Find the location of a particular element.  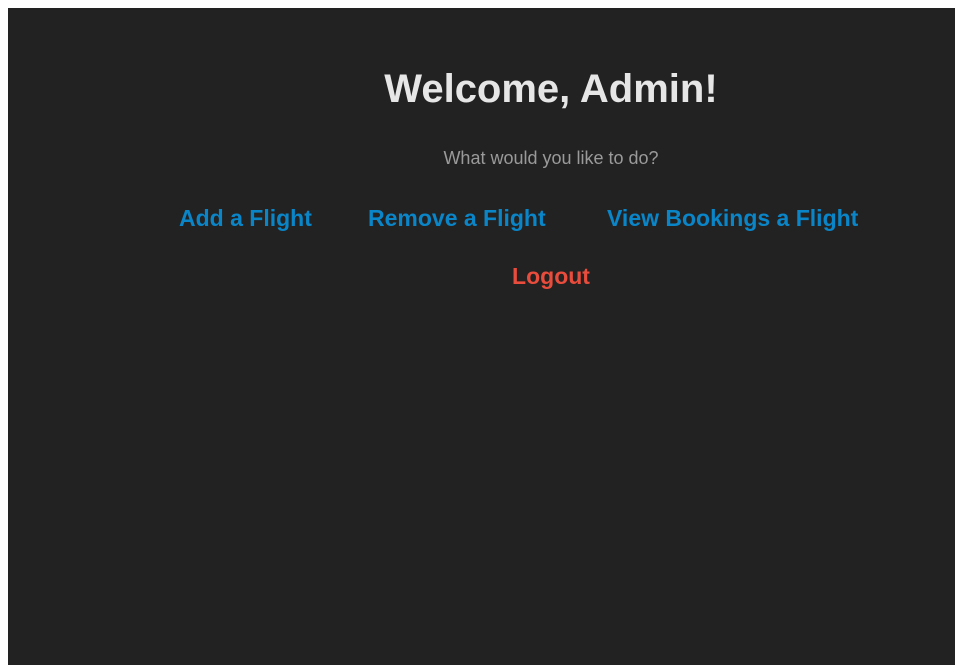

page-subtitle: What would you like to do? is located at coordinates (551, 158).